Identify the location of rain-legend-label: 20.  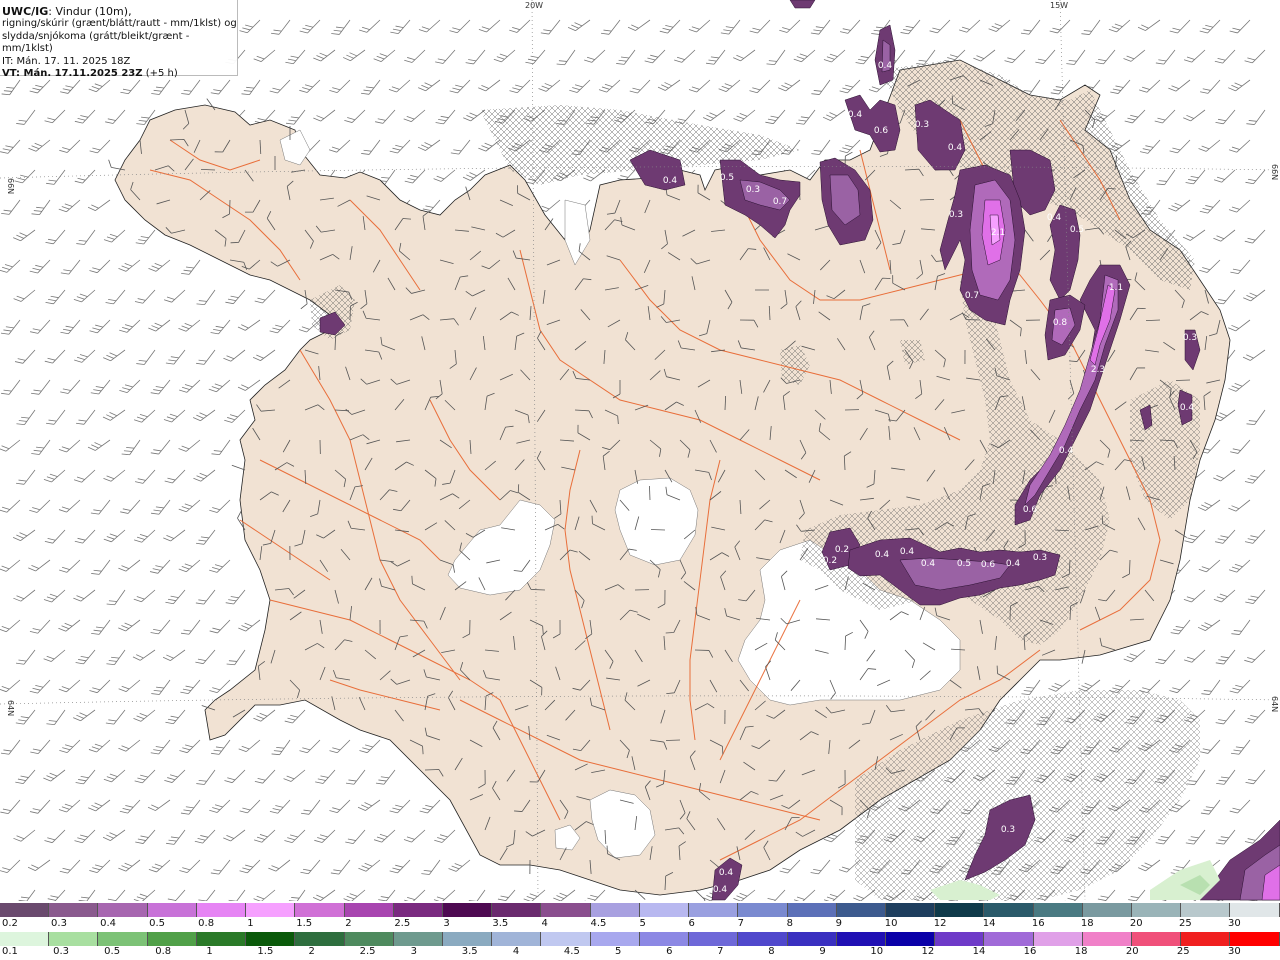
(1132, 951).